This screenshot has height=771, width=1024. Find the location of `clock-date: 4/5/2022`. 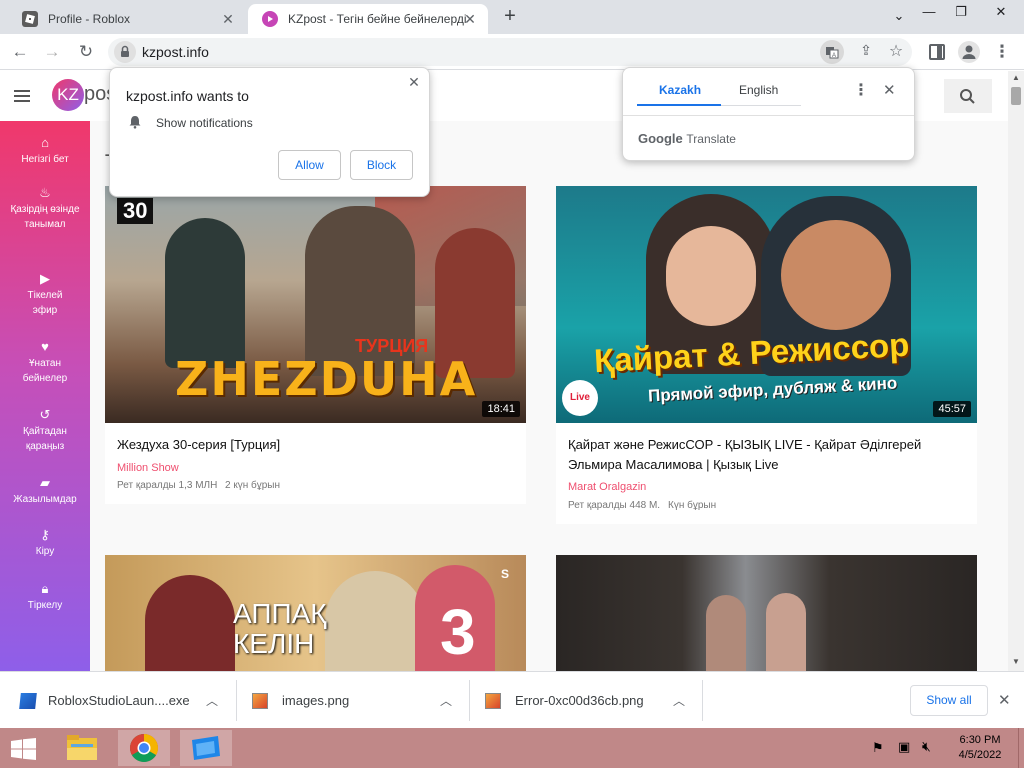

clock-date: 4/5/2022 is located at coordinates (980, 755).